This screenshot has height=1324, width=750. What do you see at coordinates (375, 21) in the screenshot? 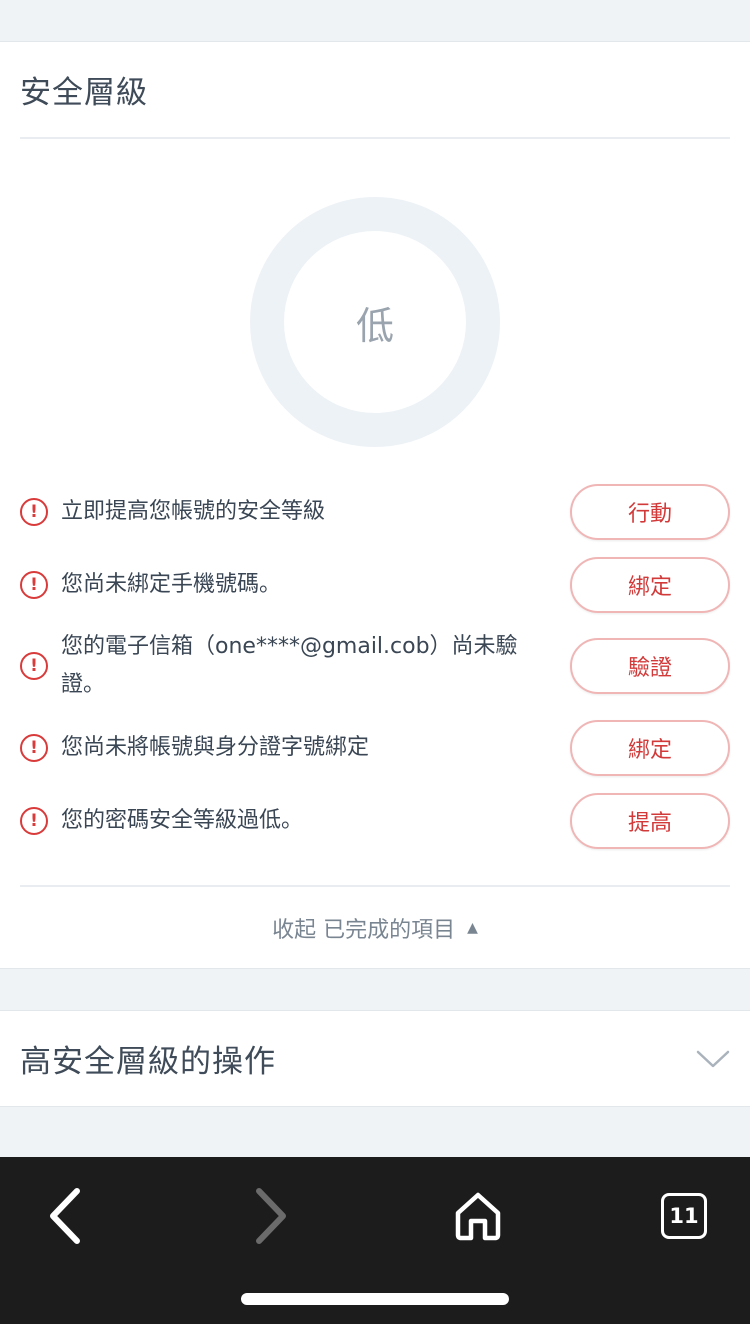
I see `top-strip` at bounding box center [375, 21].